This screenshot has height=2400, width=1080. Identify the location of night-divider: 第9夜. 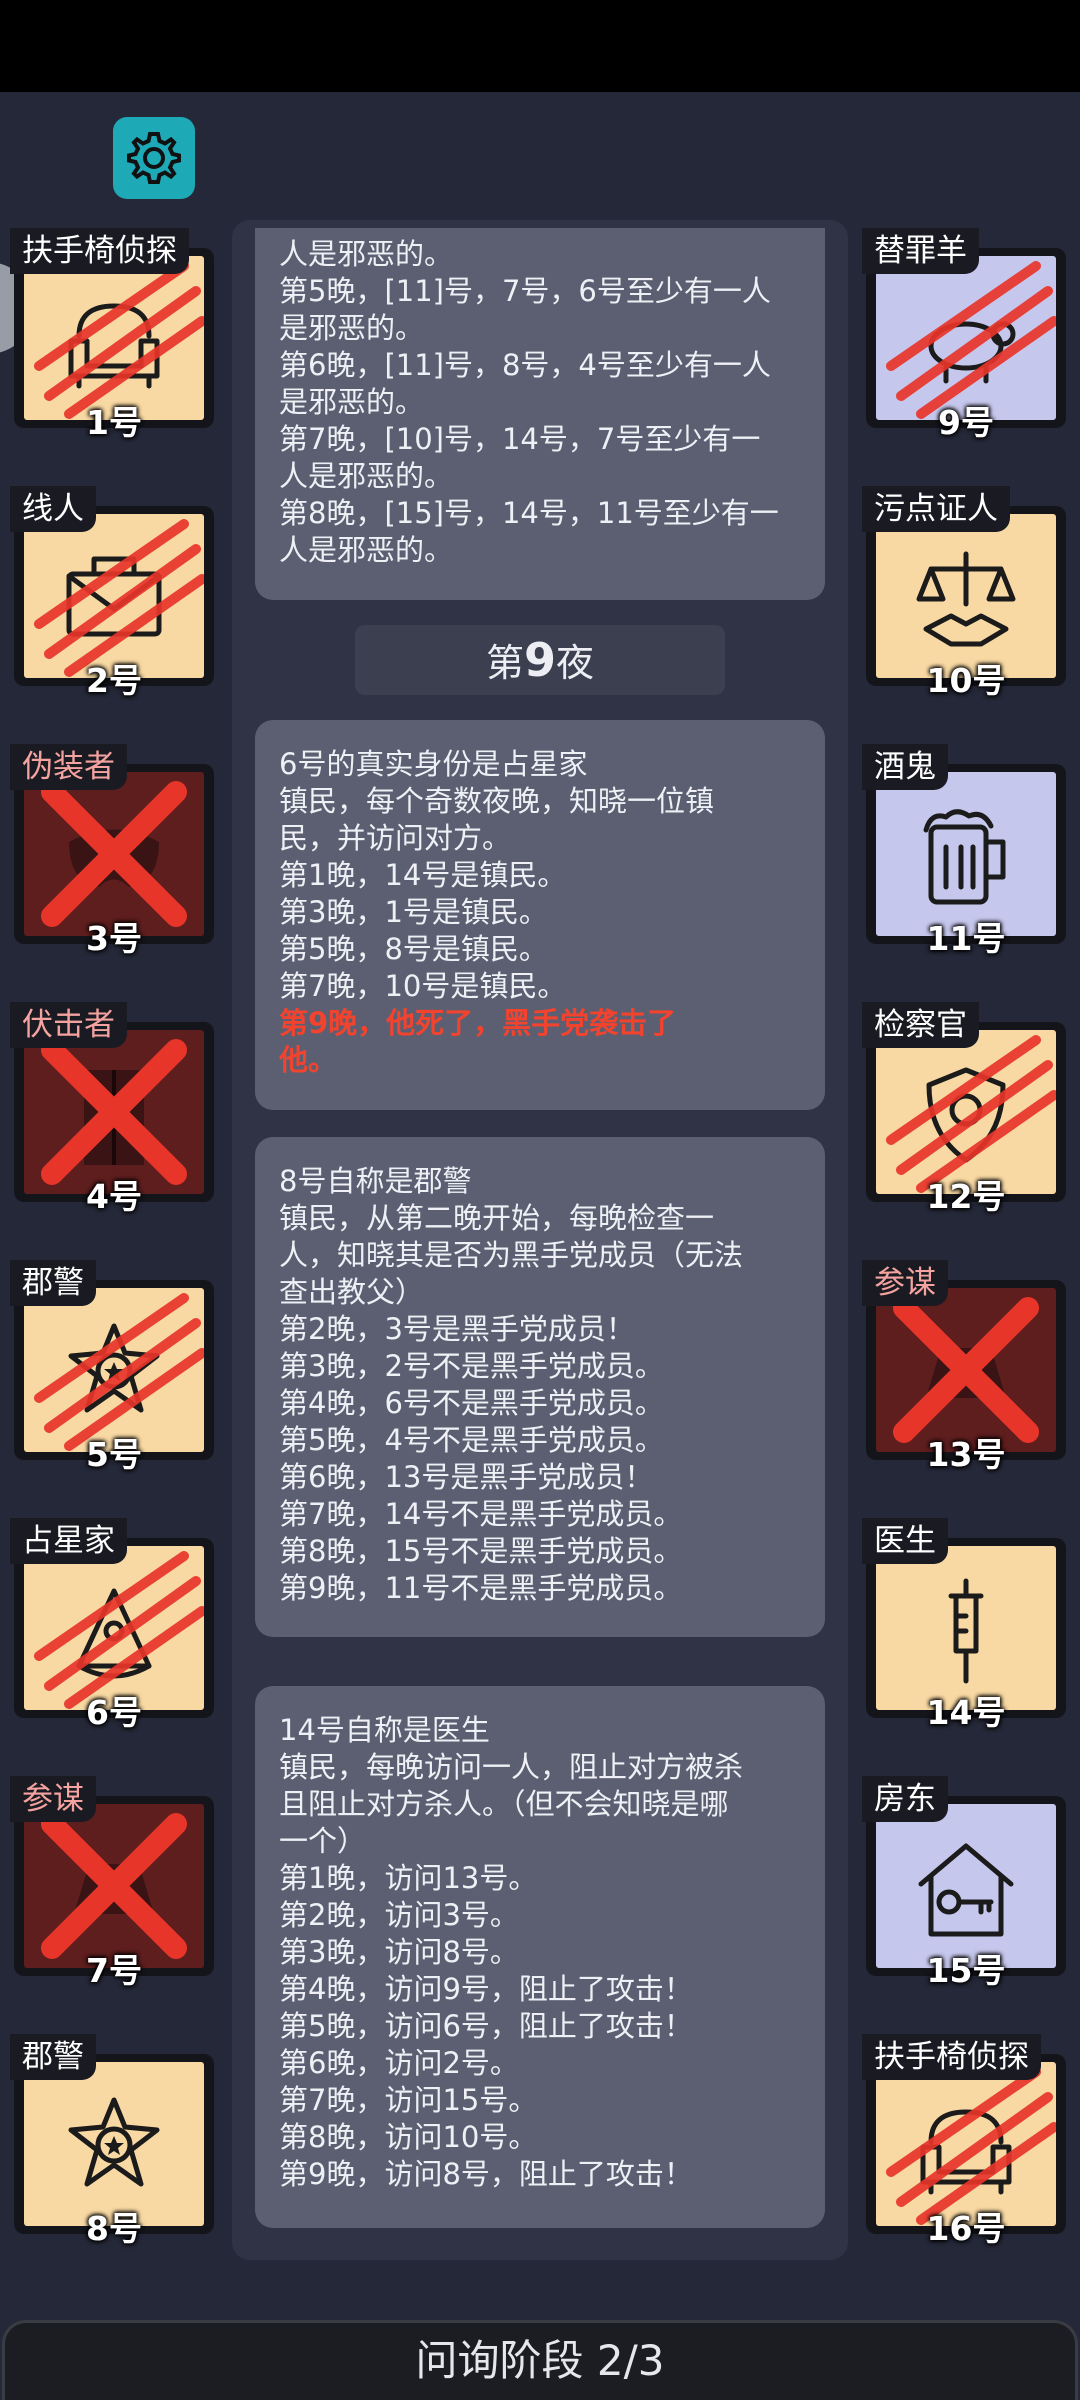
(540, 660).